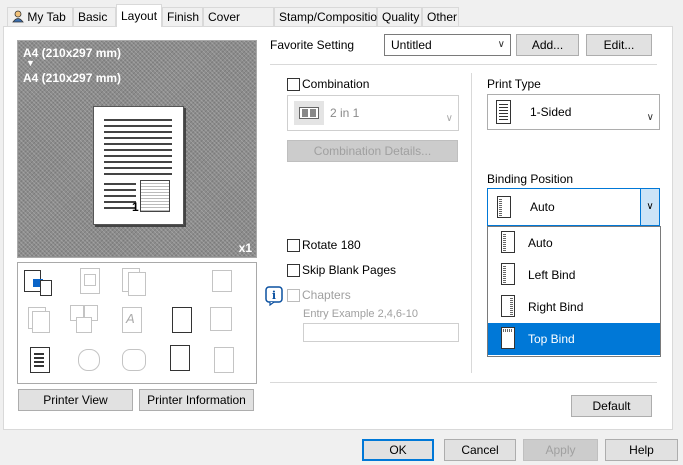  What do you see at coordinates (611, 406) in the screenshot?
I see `default-button: Default` at bounding box center [611, 406].